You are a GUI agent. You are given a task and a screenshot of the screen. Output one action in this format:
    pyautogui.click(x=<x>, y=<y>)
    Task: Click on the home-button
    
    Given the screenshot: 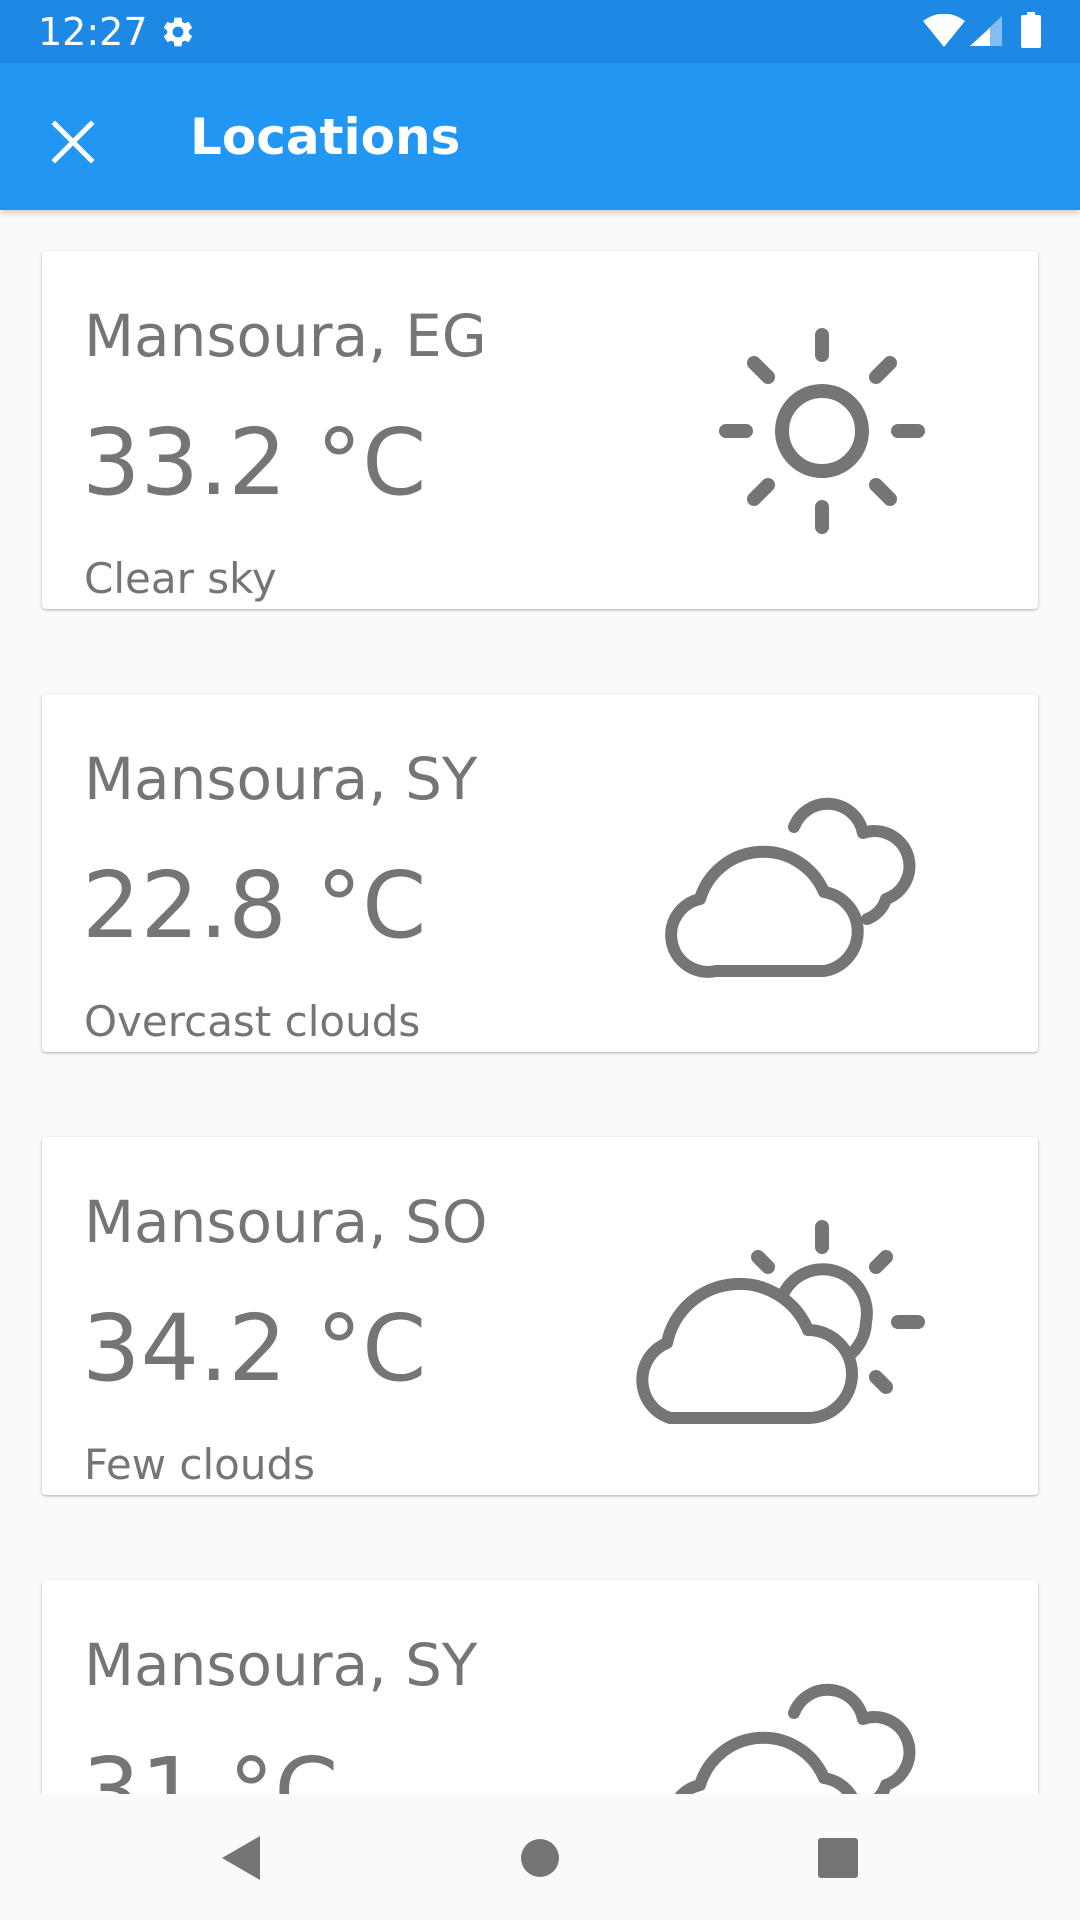 What is the action you would take?
    pyautogui.click(x=540, y=1858)
    